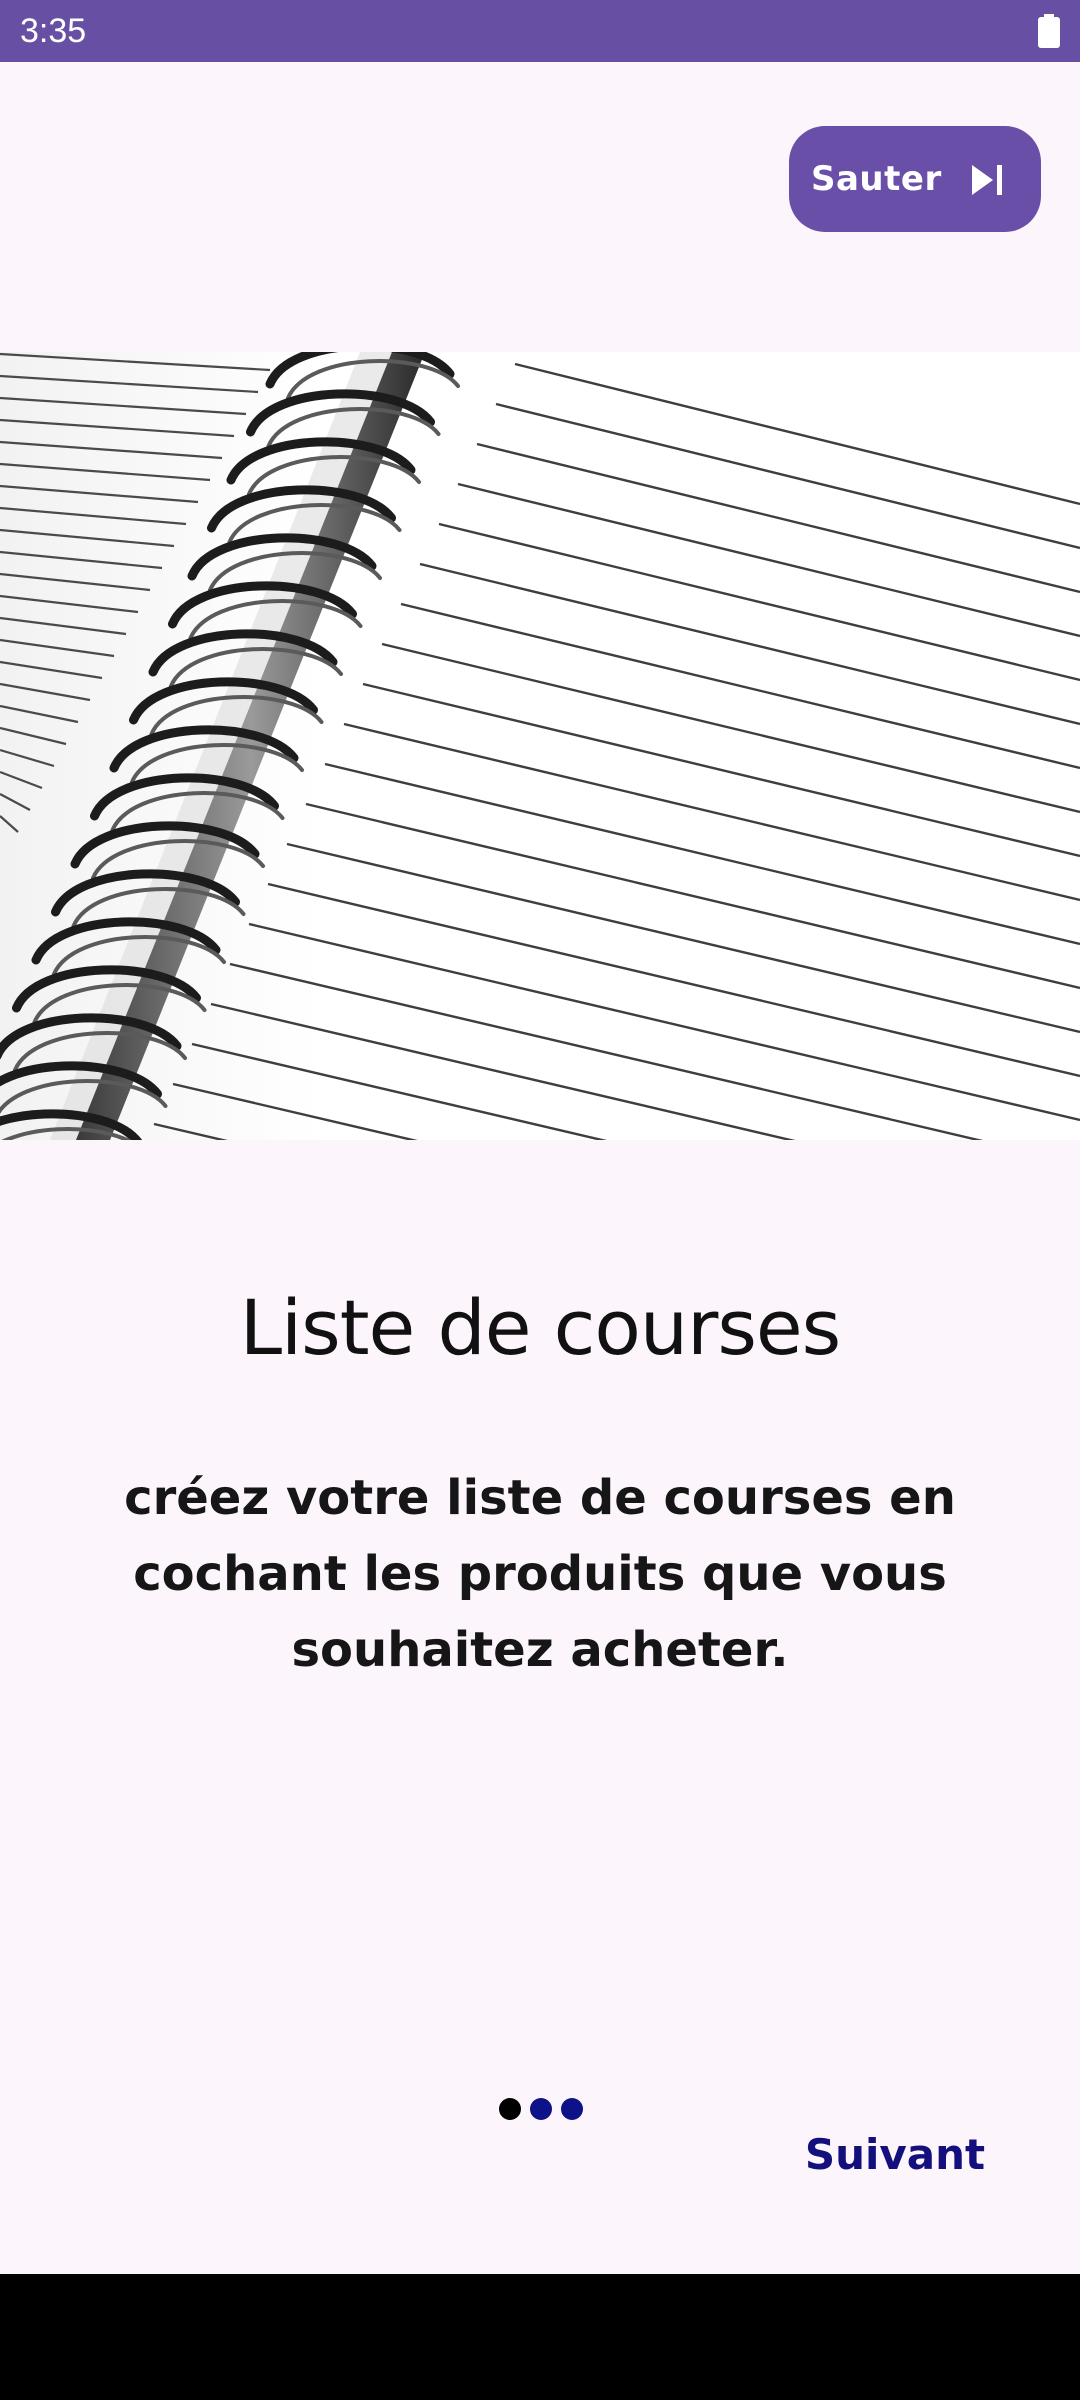 The height and width of the screenshot is (2400, 1080). I want to click on battery-icon, so click(1049, 31).